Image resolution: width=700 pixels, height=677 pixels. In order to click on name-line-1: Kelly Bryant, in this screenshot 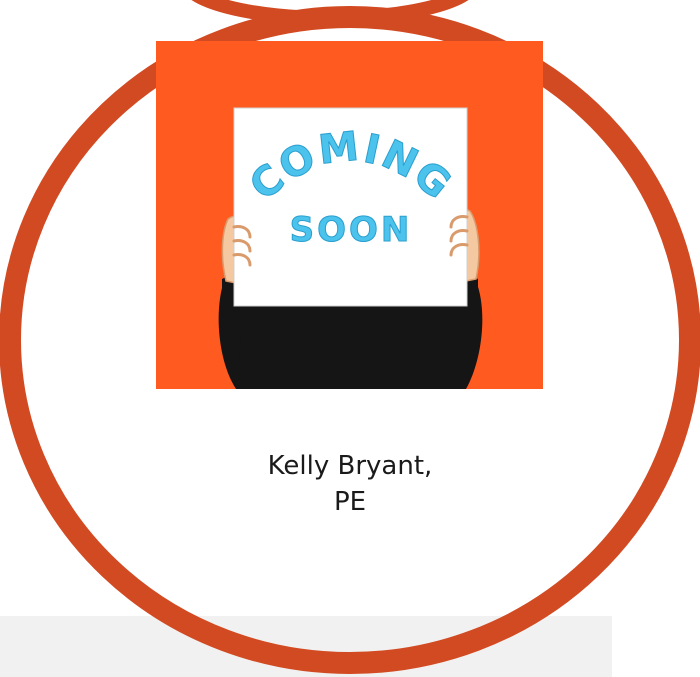, I will do `click(350, 466)`.